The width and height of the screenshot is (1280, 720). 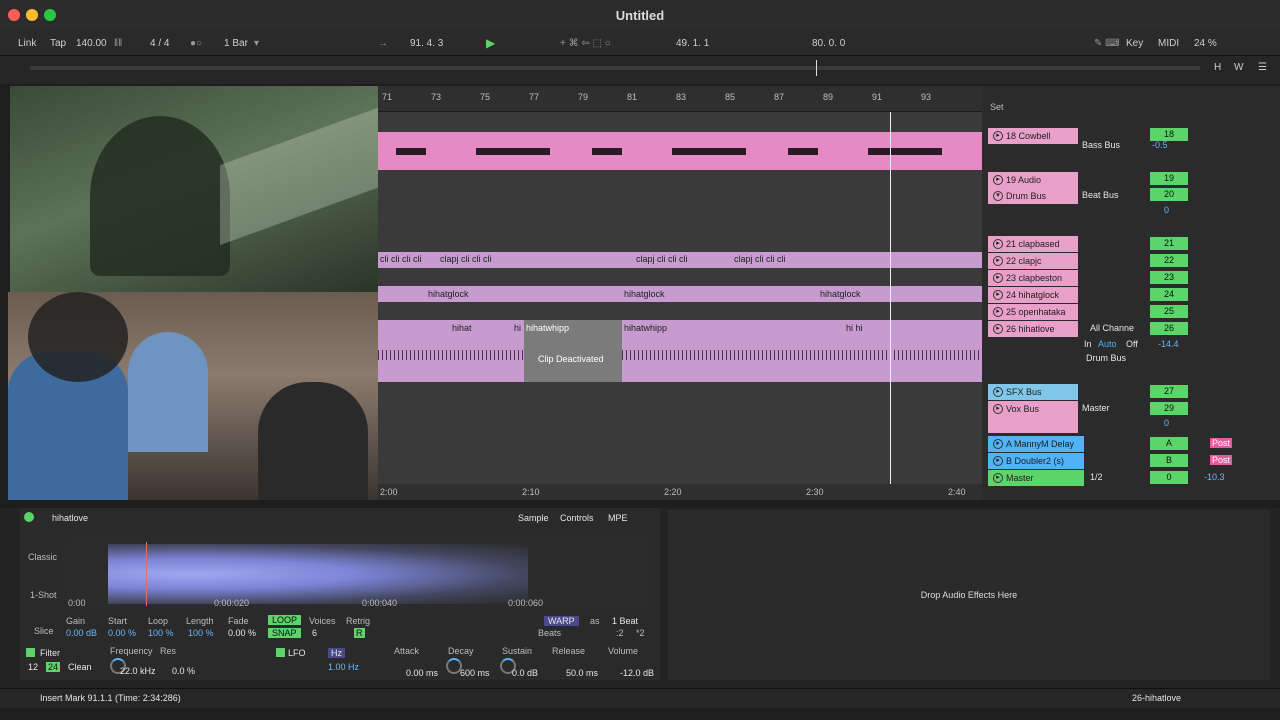 What do you see at coordinates (58, 43) in the screenshot?
I see `tap-tempo-button: Tap` at bounding box center [58, 43].